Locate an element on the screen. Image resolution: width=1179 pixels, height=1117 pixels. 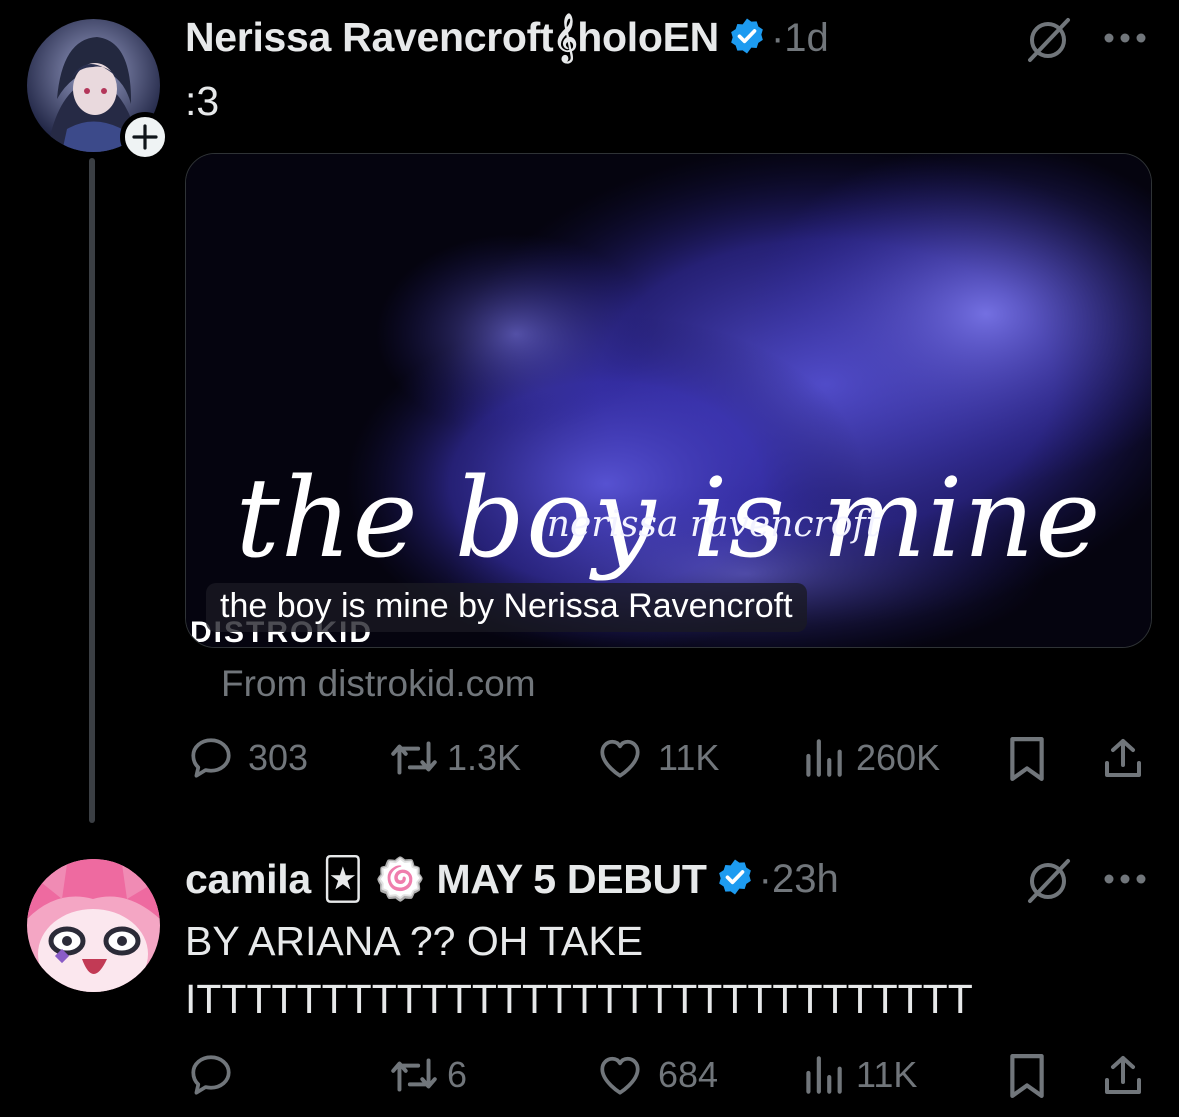
views-button: 260K is located at coordinates (871, 758).